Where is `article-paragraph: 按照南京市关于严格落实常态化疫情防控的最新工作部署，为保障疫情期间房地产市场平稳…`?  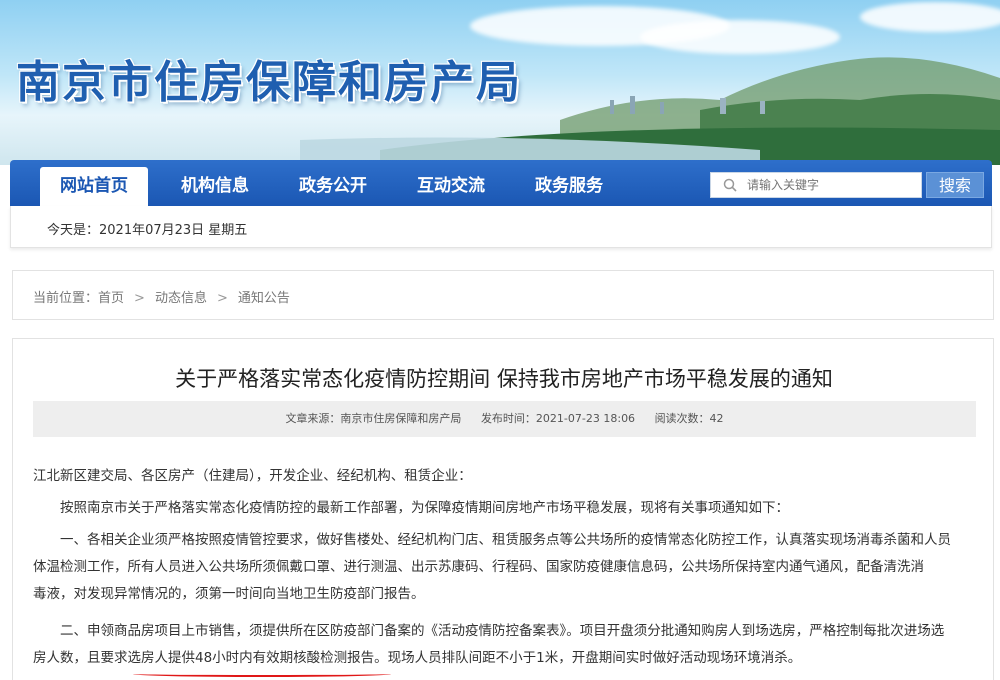 article-paragraph: 按照南京市关于严格落实常态化疫情防控的最新工作部署，为保障疫情期间房地产市场平稳… is located at coordinates (411, 508).